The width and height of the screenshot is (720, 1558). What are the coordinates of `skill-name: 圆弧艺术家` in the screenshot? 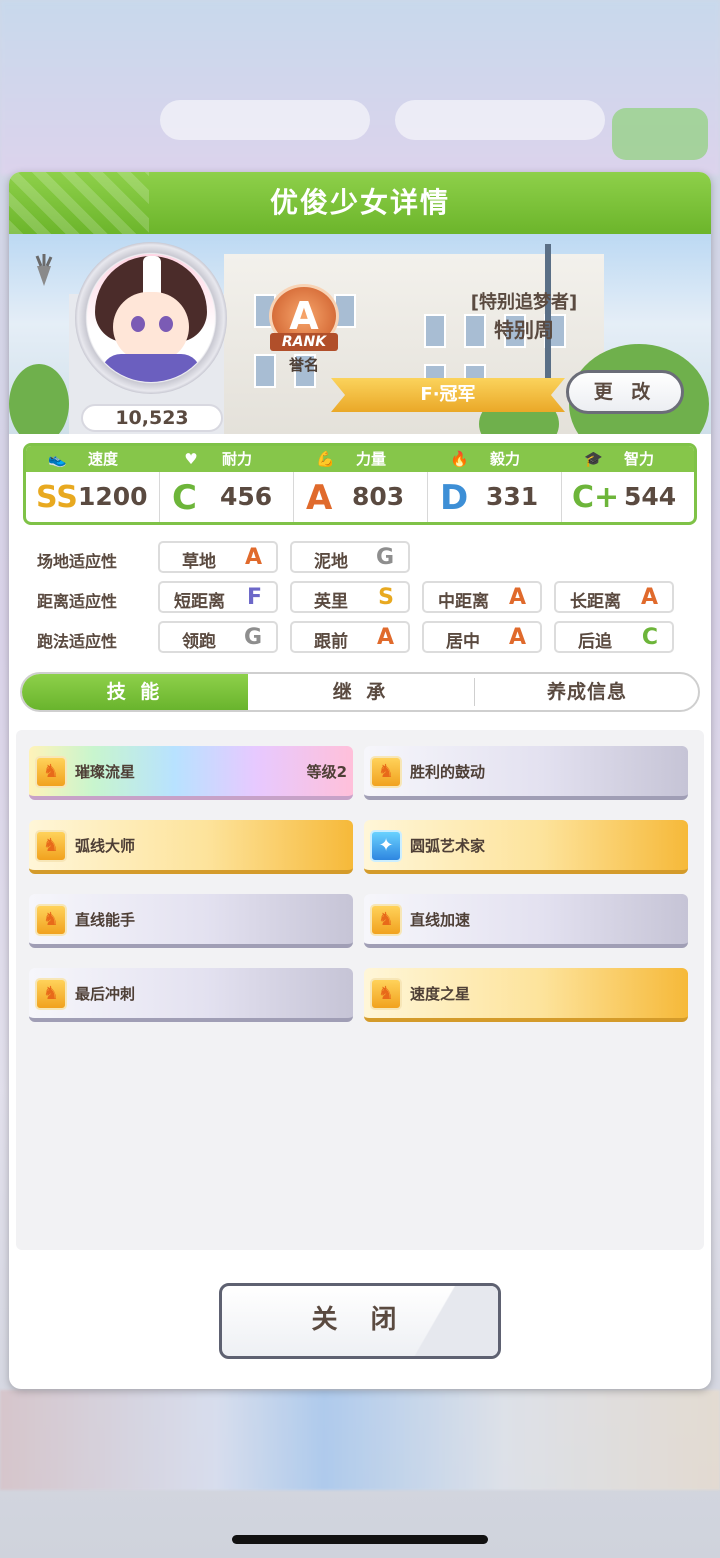 It's located at (448, 846).